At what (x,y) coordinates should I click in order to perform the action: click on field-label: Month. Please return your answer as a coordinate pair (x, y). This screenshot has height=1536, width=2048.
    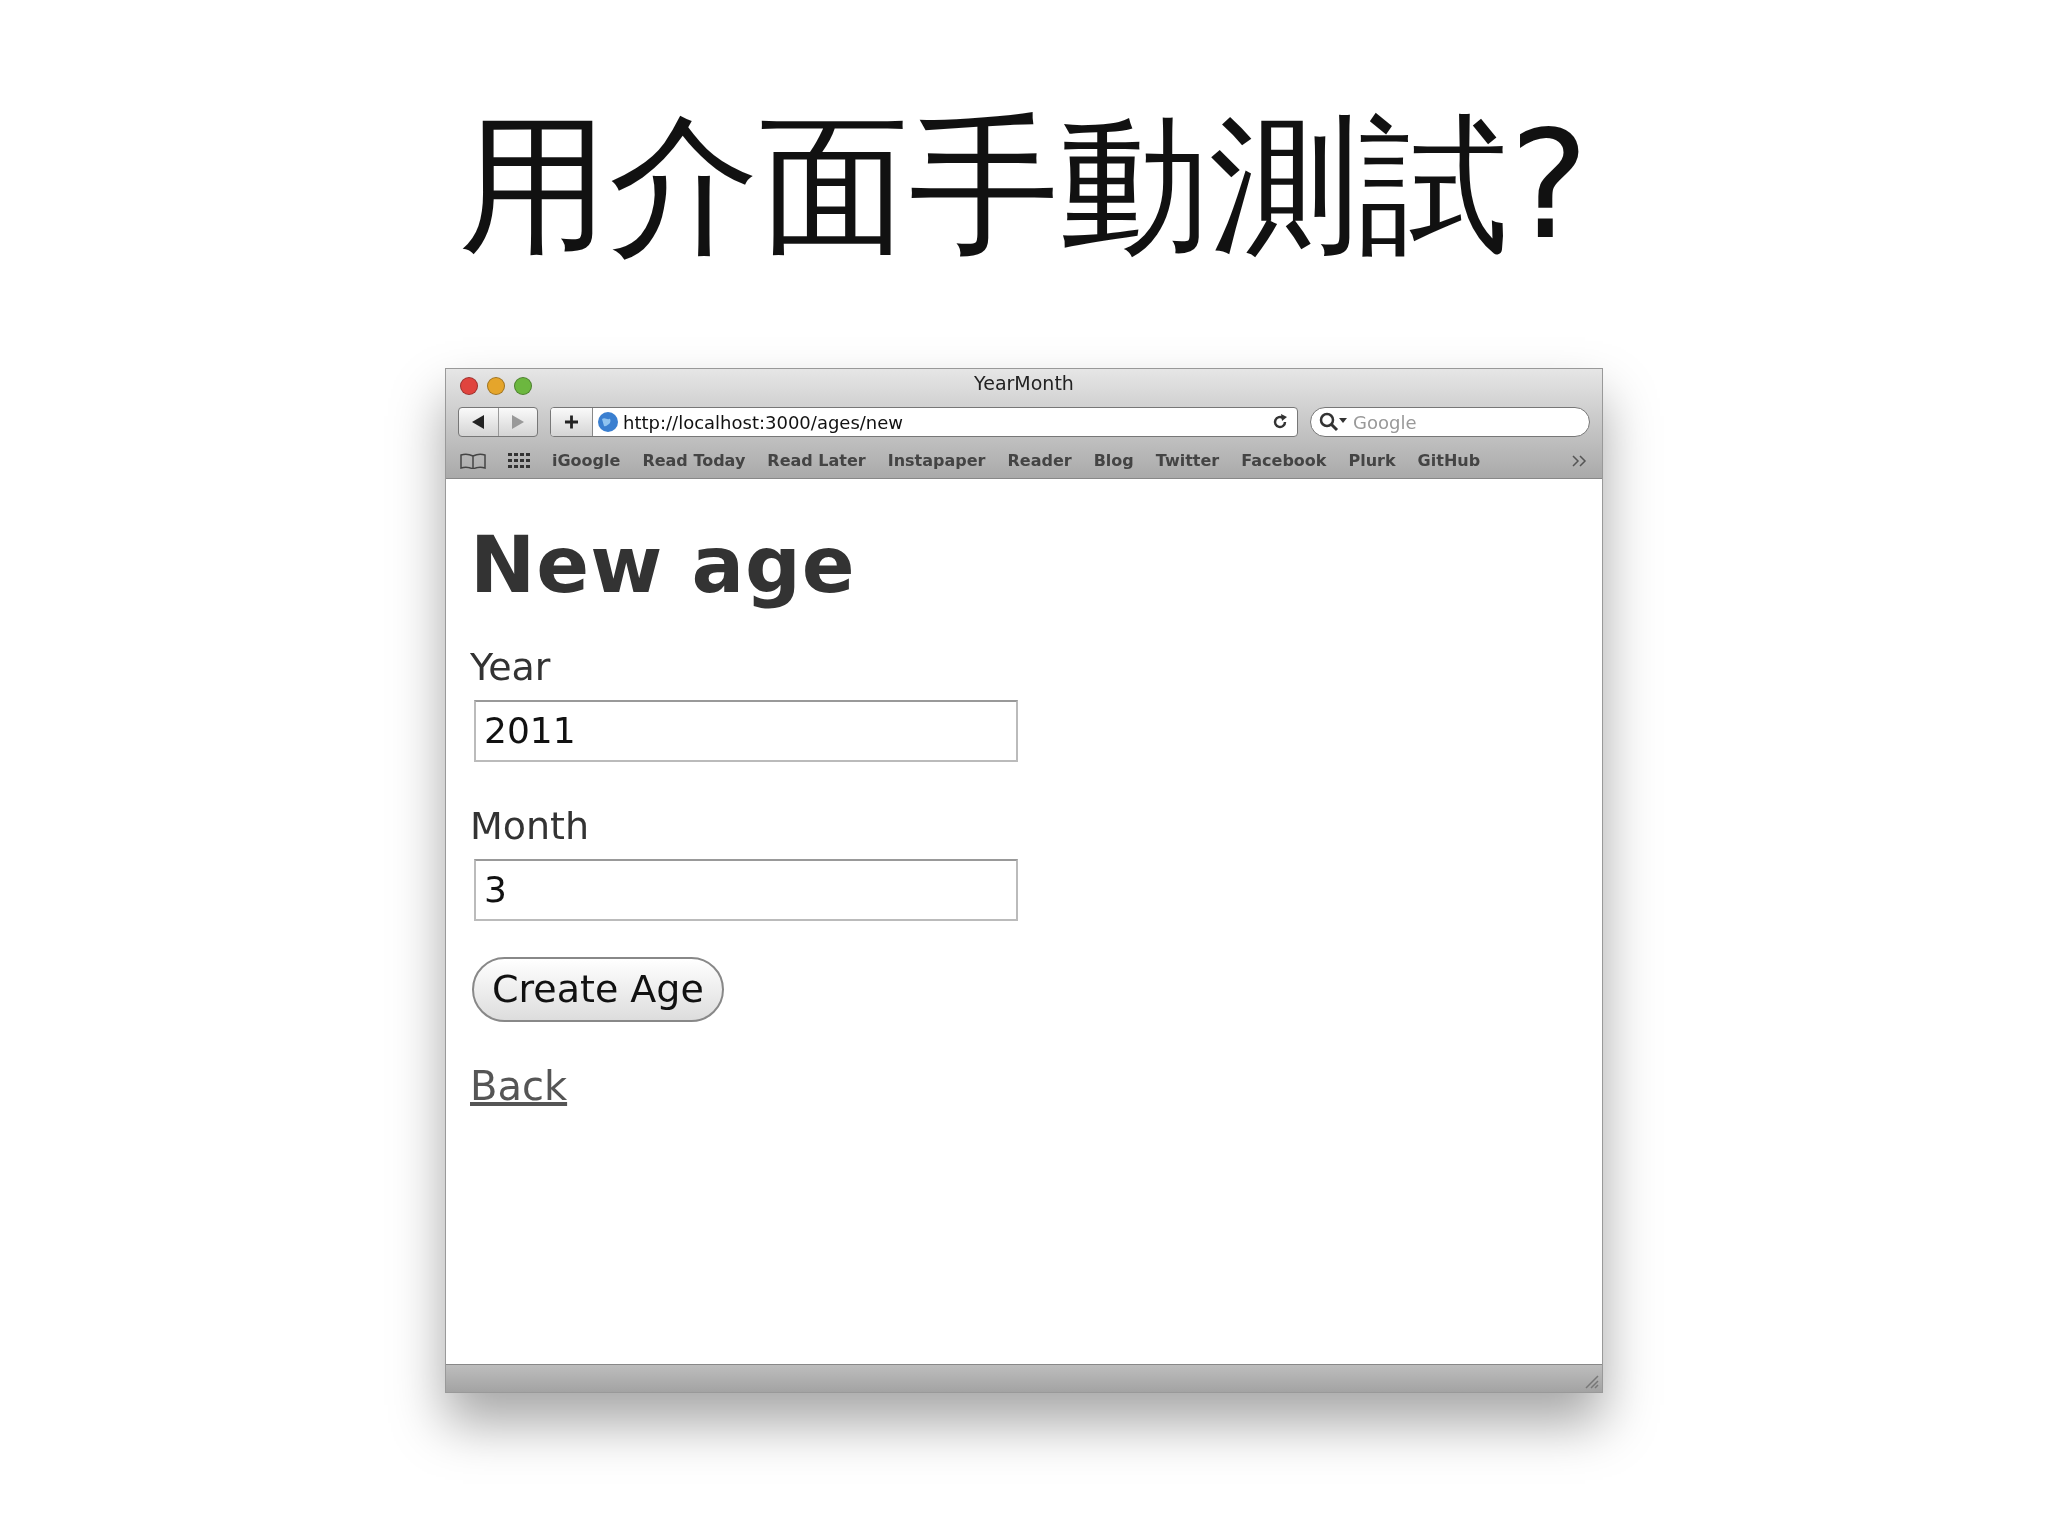
    Looking at the image, I should click on (530, 826).